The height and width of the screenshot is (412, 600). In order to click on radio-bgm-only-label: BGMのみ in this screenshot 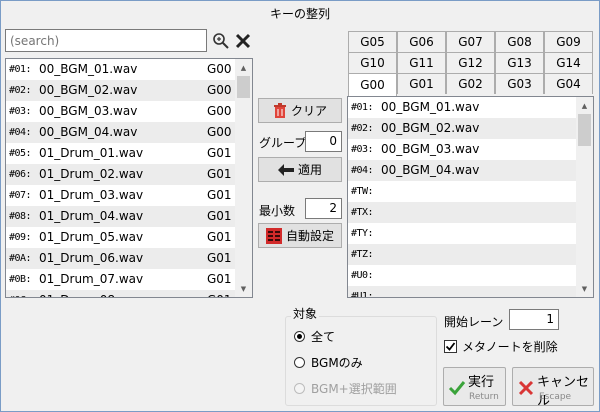, I will do `click(337, 363)`.